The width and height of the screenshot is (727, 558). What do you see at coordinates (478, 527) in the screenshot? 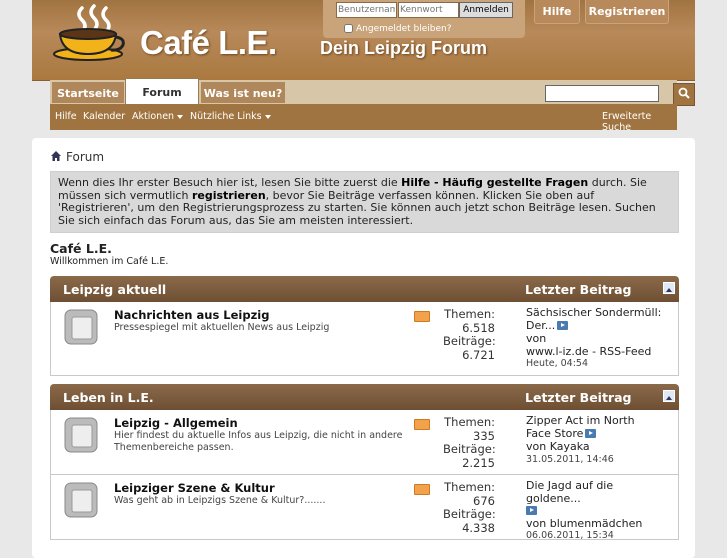
I see `posts-count: 4.338` at bounding box center [478, 527].